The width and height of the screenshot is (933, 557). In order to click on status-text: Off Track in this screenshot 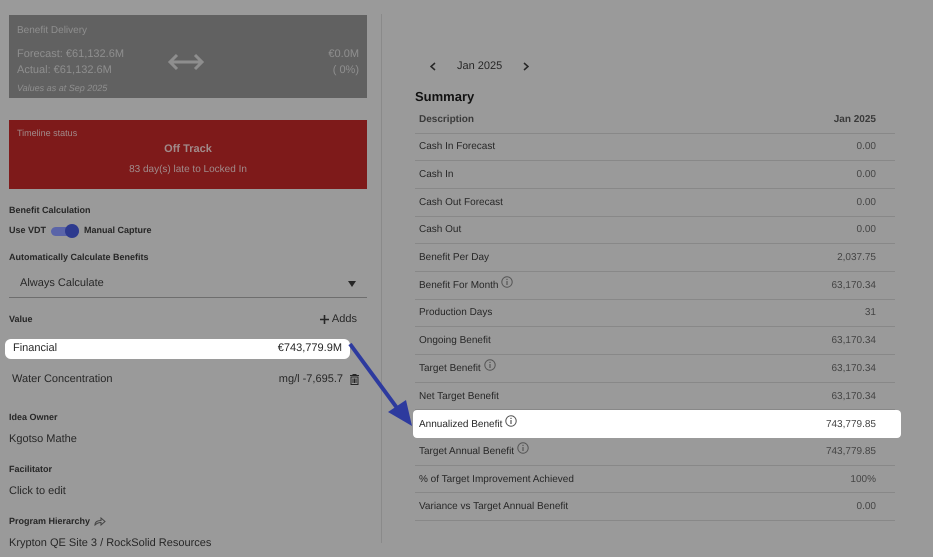, I will do `click(188, 149)`.